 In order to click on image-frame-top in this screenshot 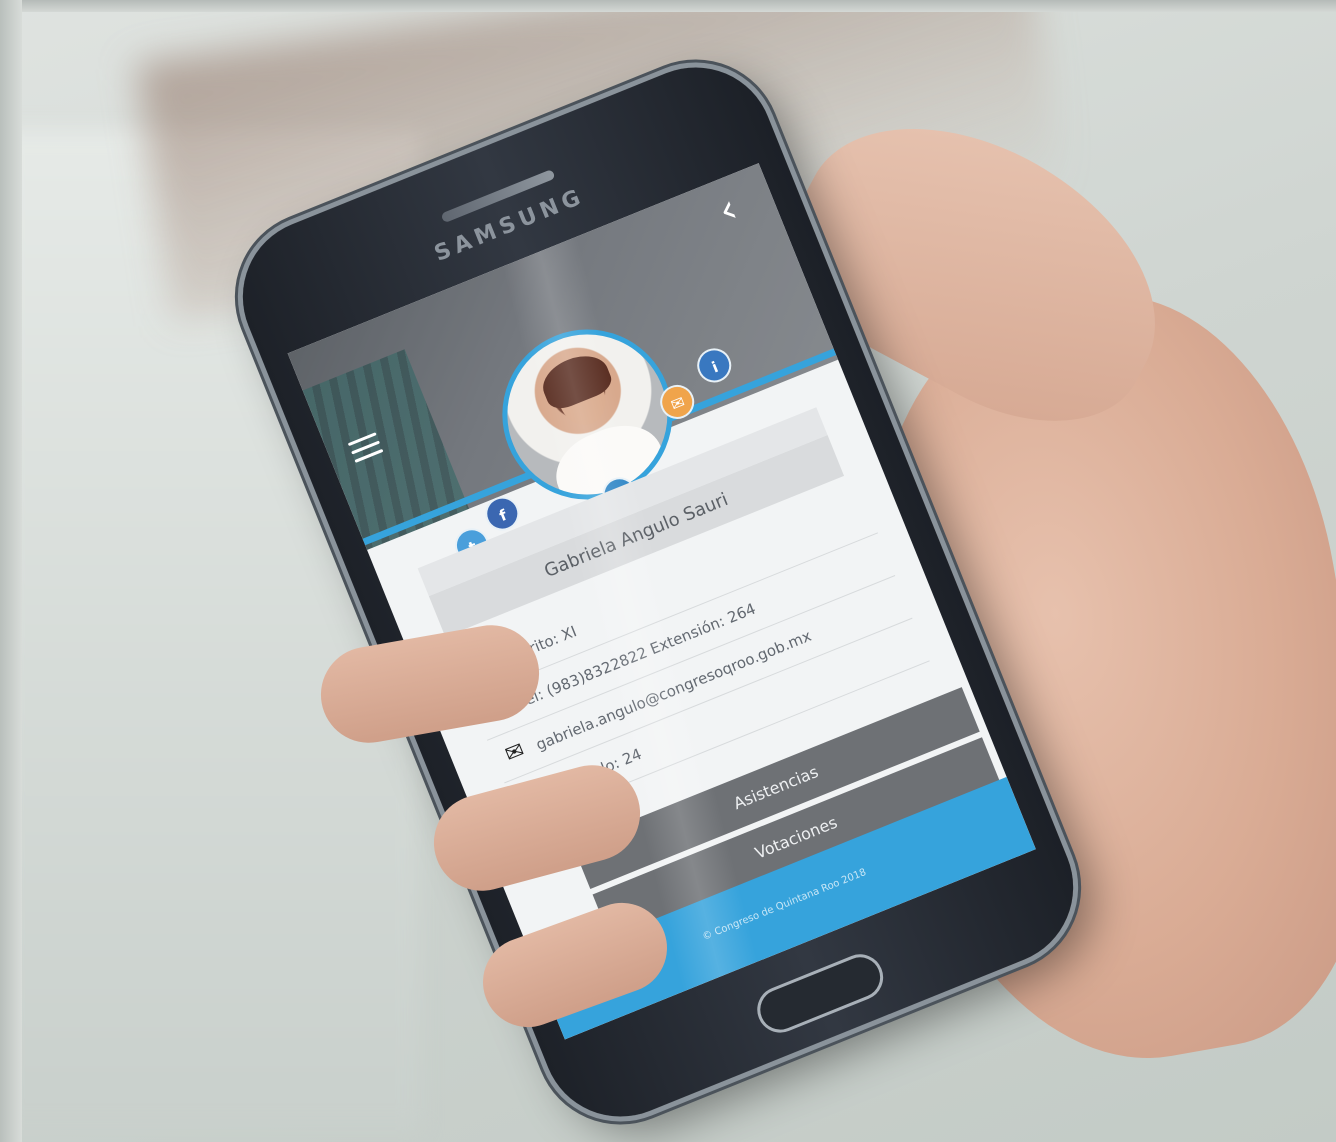, I will do `click(668, 6)`.